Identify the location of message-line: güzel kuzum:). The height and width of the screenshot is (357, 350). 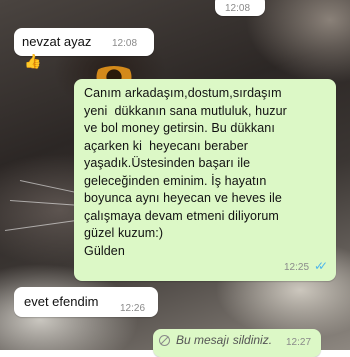
(124, 233).